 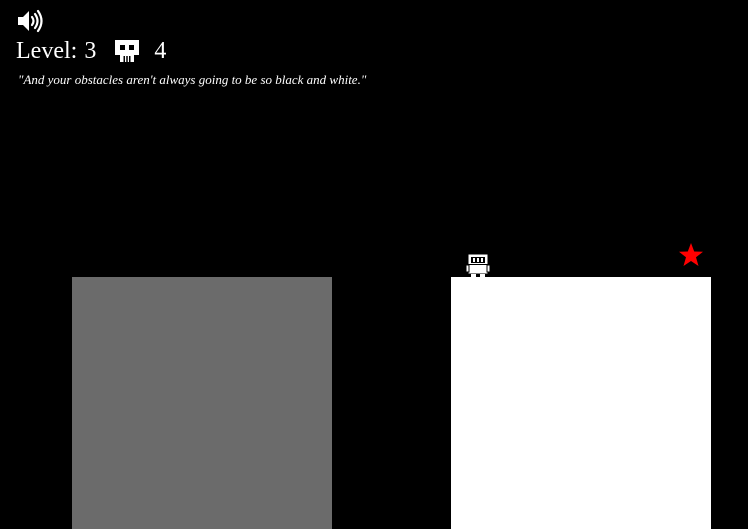 I want to click on level-value: 3, so click(x=90, y=51).